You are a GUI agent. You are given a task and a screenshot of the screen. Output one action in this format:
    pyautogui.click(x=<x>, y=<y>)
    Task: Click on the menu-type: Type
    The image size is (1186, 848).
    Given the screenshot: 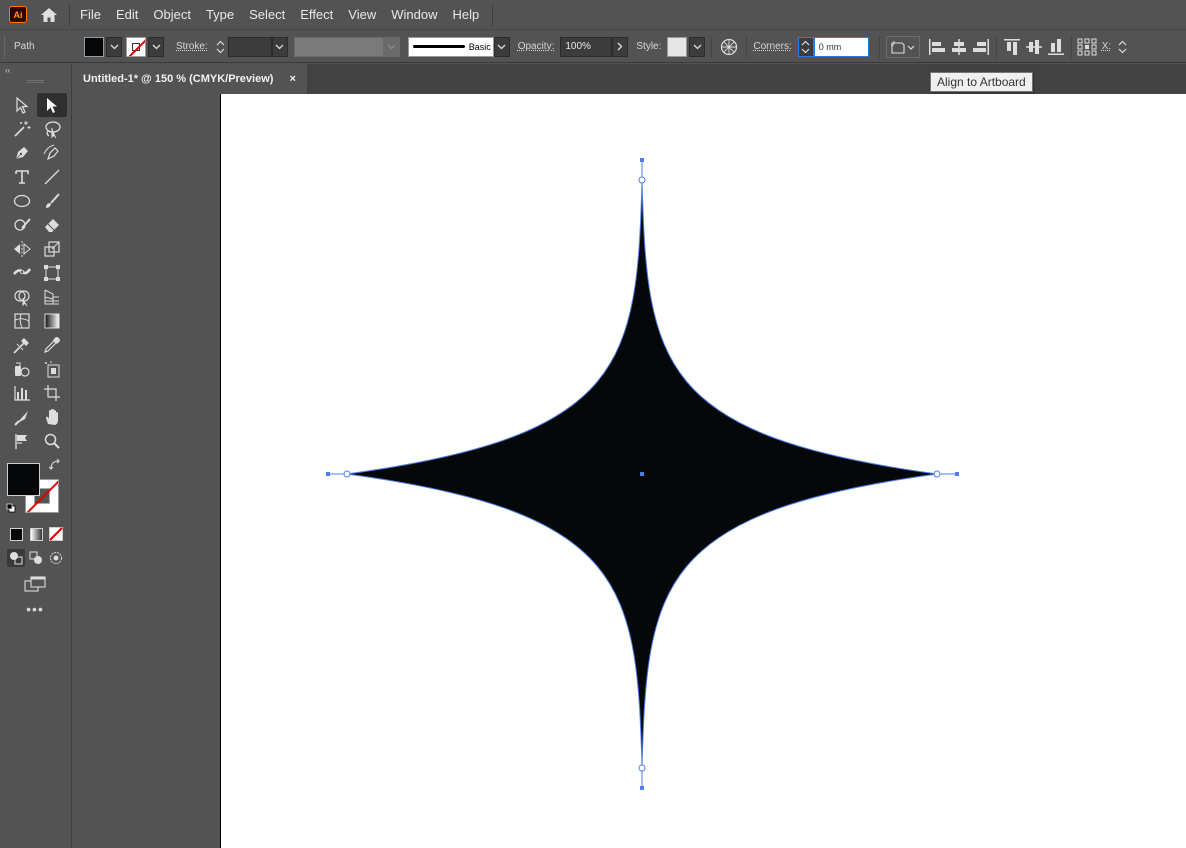 What is the action you would take?
    pyautogui.click(x=220, y=14)
    